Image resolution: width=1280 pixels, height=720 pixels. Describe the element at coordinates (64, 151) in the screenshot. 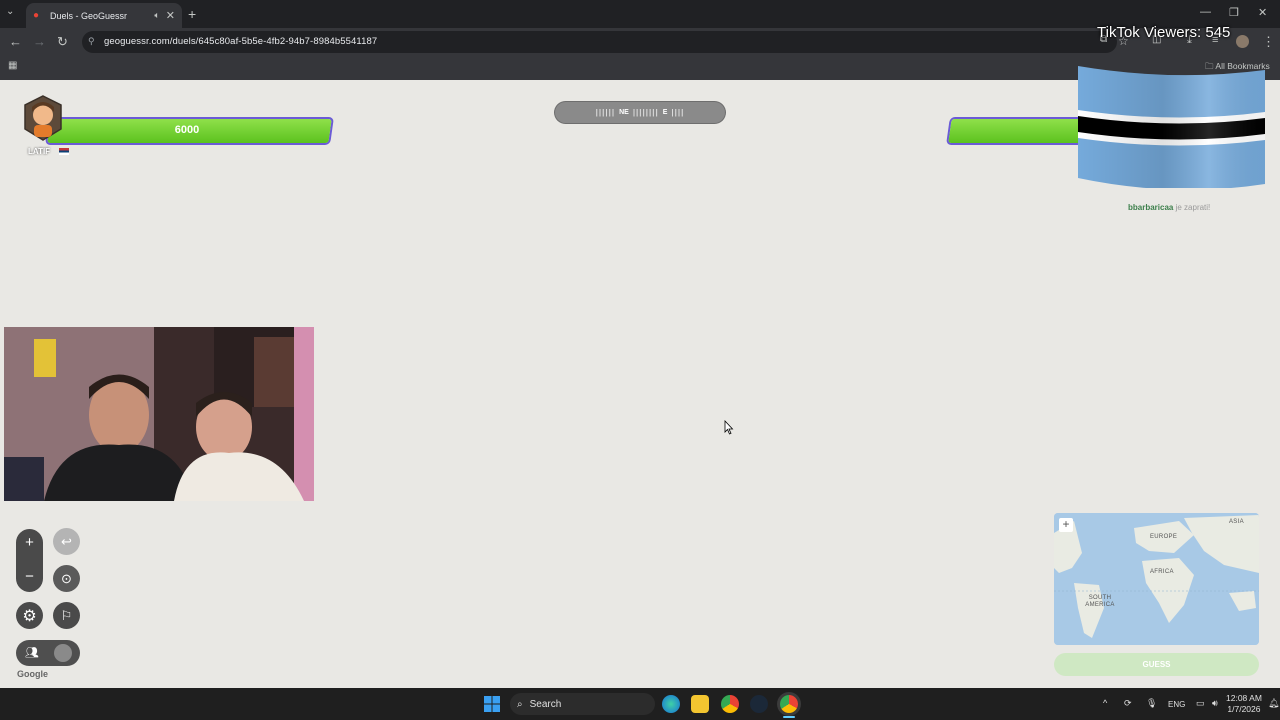

I see `serbia-flag-icon` at that location.